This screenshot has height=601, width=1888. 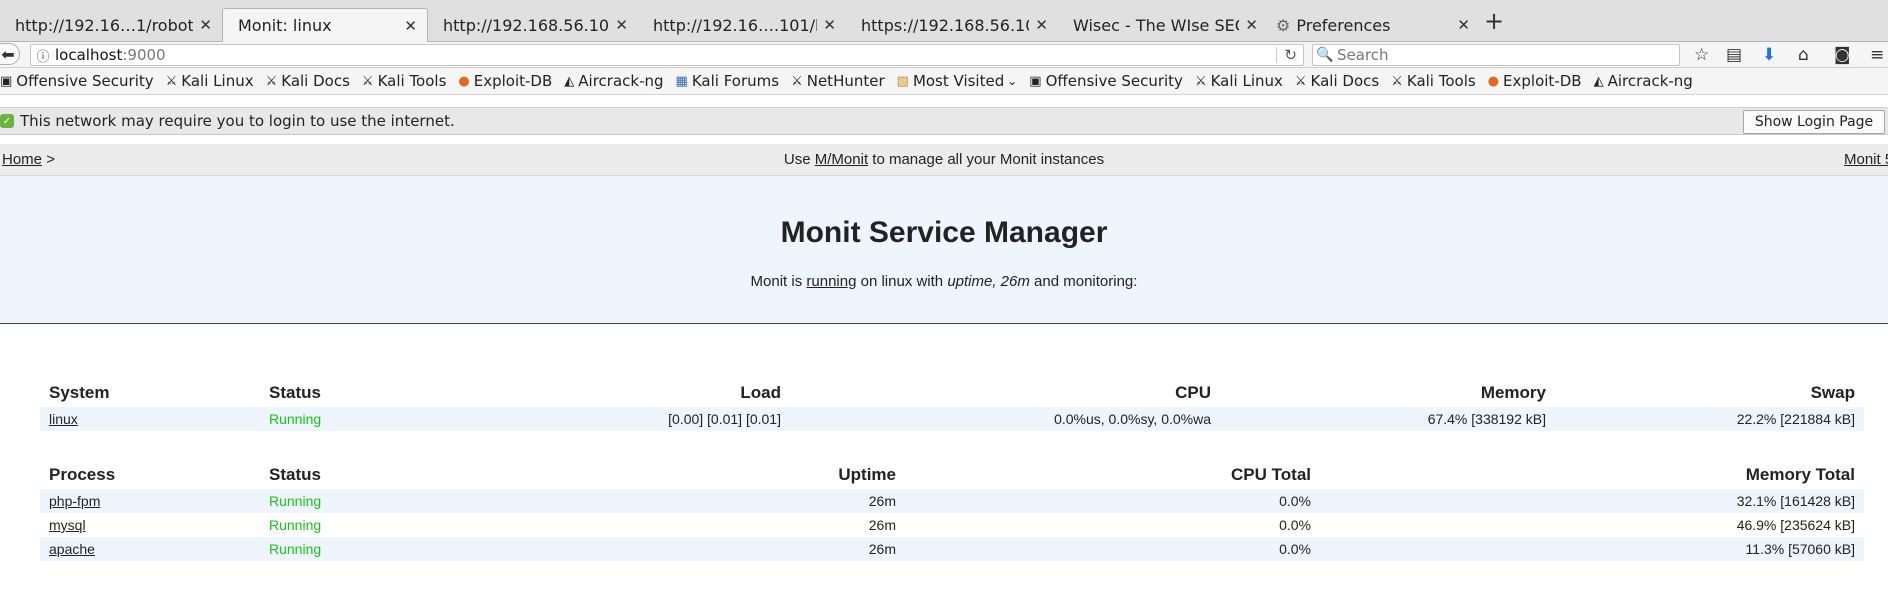 What do you see at coordinates (1337, 81) in the screenshot?
I see `bookmark-kali-docs-2: ⚔ Kali Docs` at bounding box center [1337, 81].